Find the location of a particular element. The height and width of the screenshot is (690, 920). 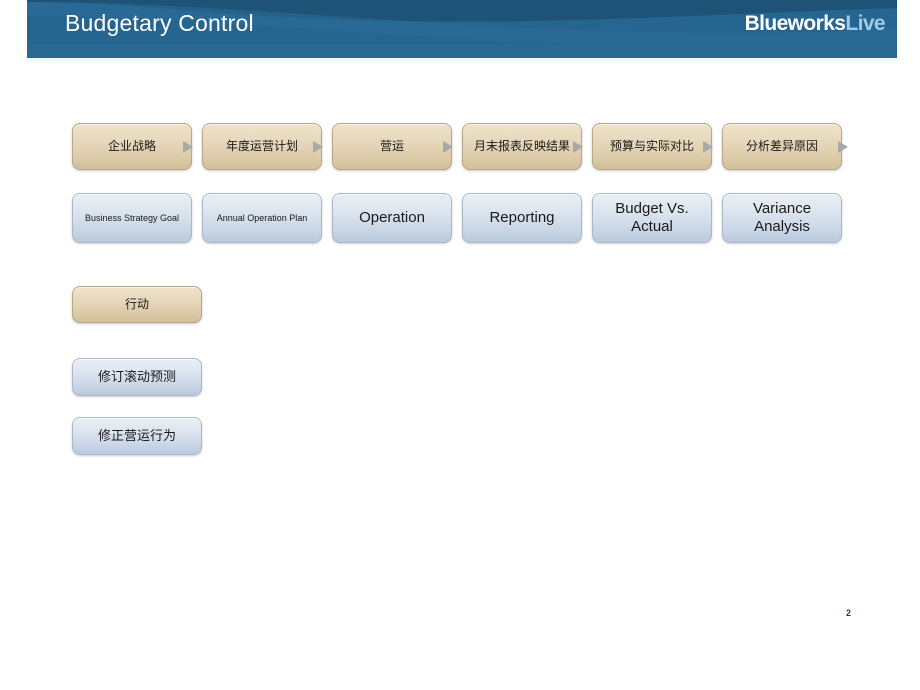

header-underline is located at coordinates (462, 59).